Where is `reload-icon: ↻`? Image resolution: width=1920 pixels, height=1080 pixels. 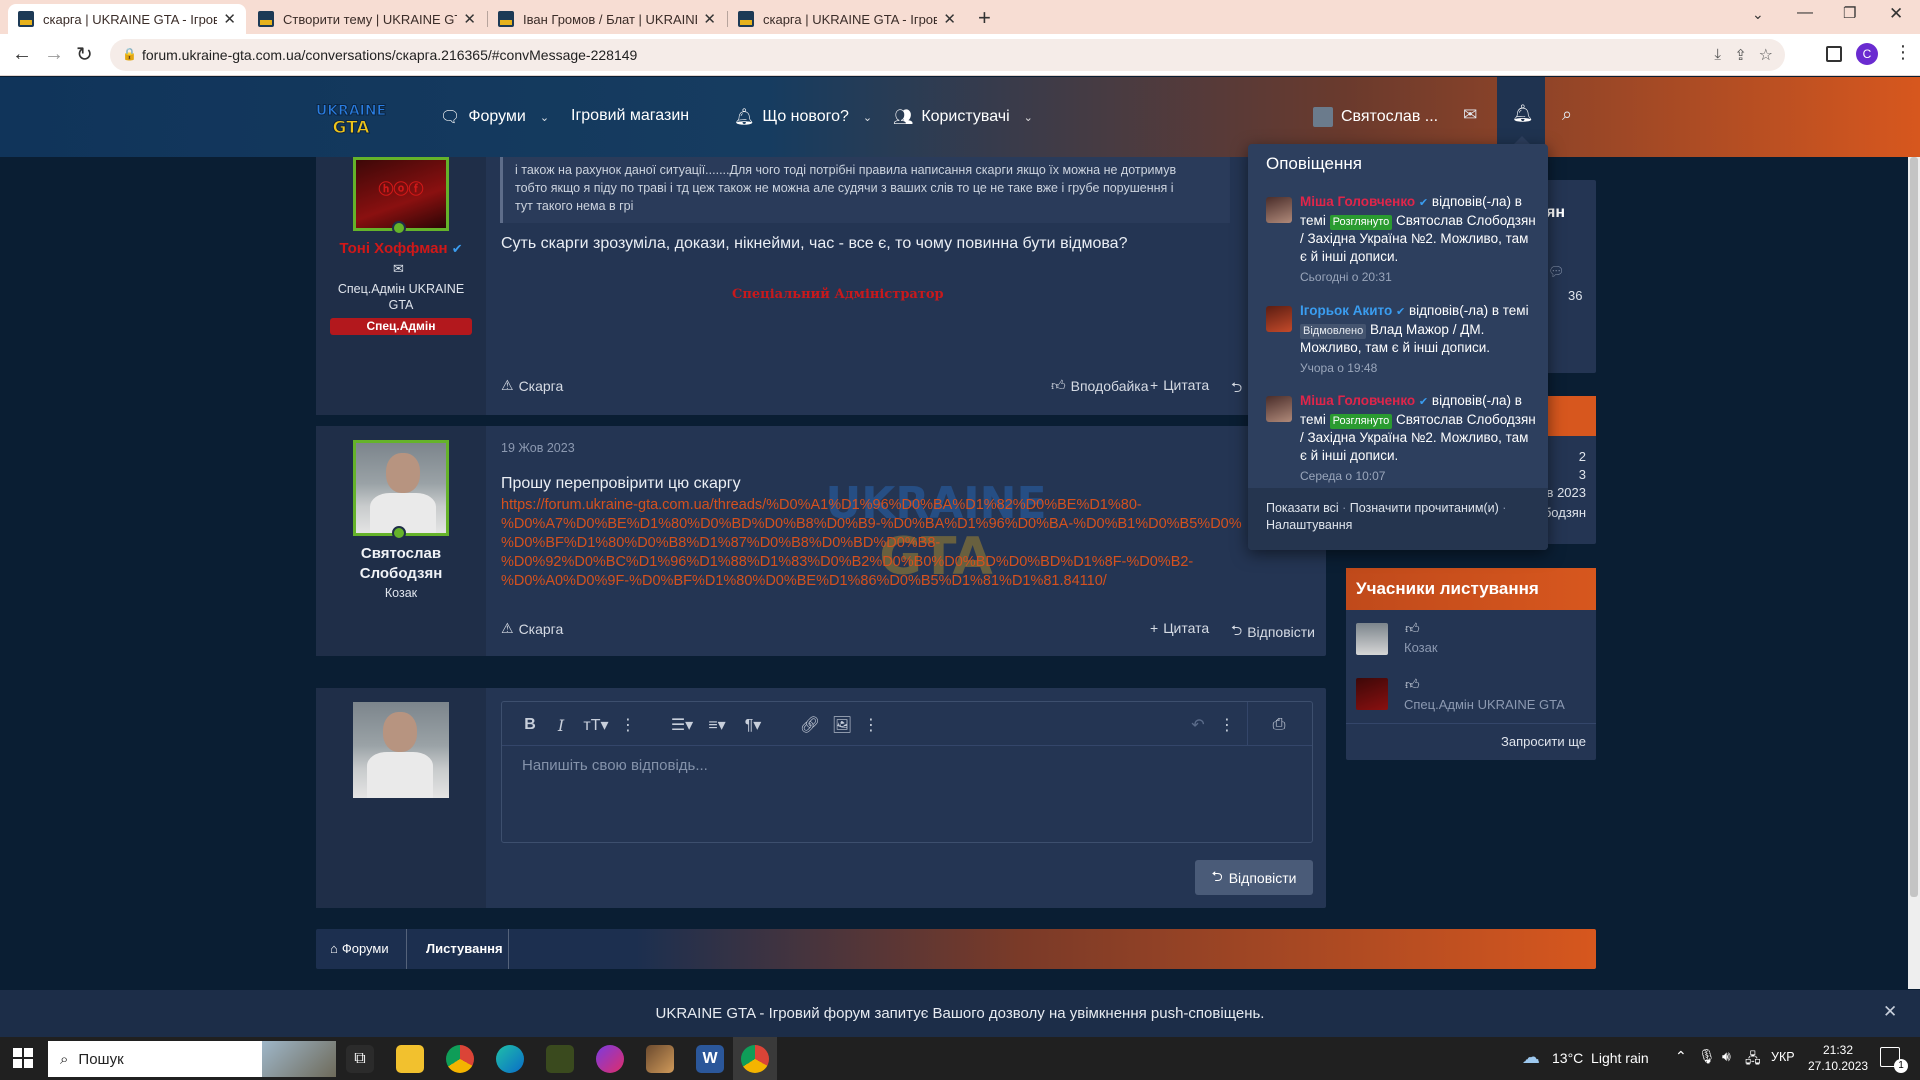 reload-icon: ↻ is located at coordinates (84, 54).